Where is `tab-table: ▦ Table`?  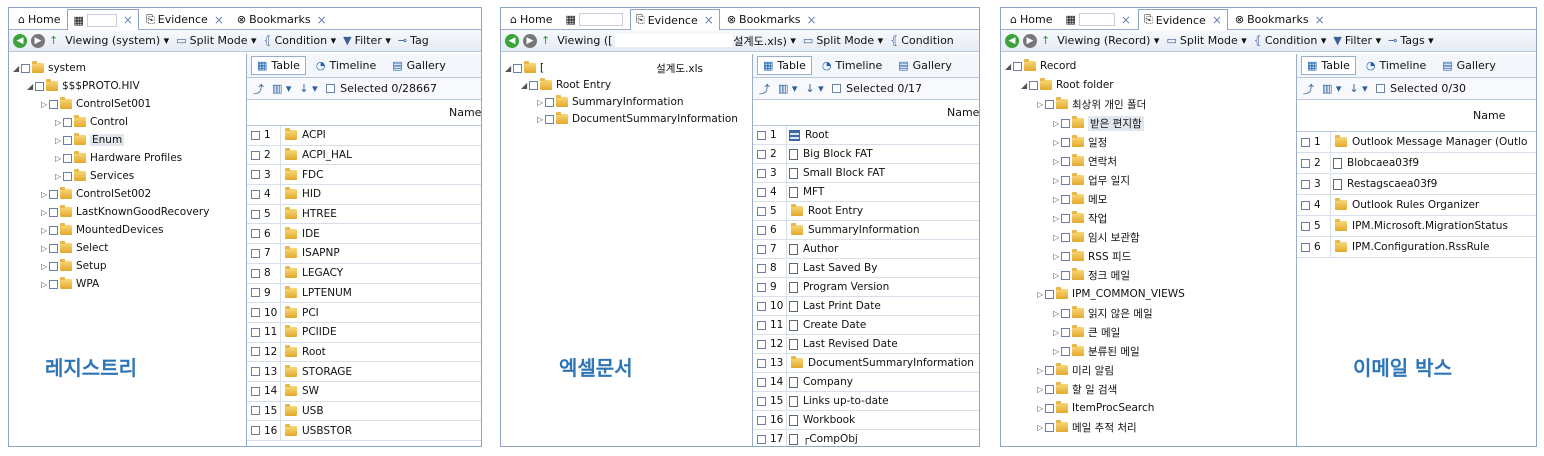 tab-table: ▦ Table is located at coordinates (1328, 65).